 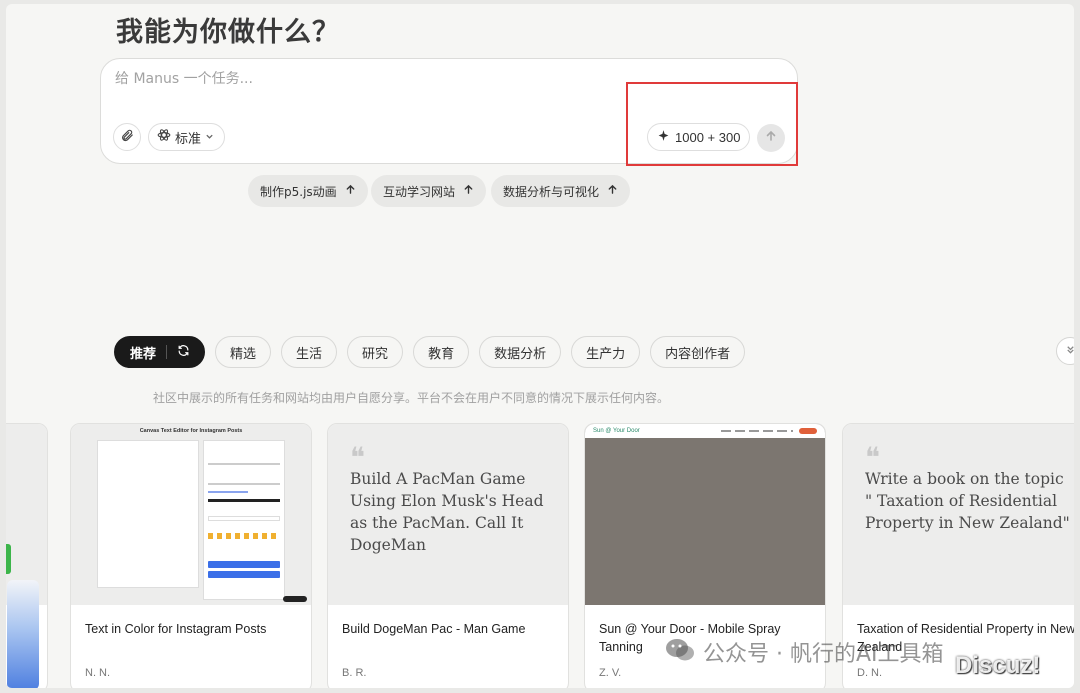 I want to click on card-author: N. N., so click(x=98, y=673).